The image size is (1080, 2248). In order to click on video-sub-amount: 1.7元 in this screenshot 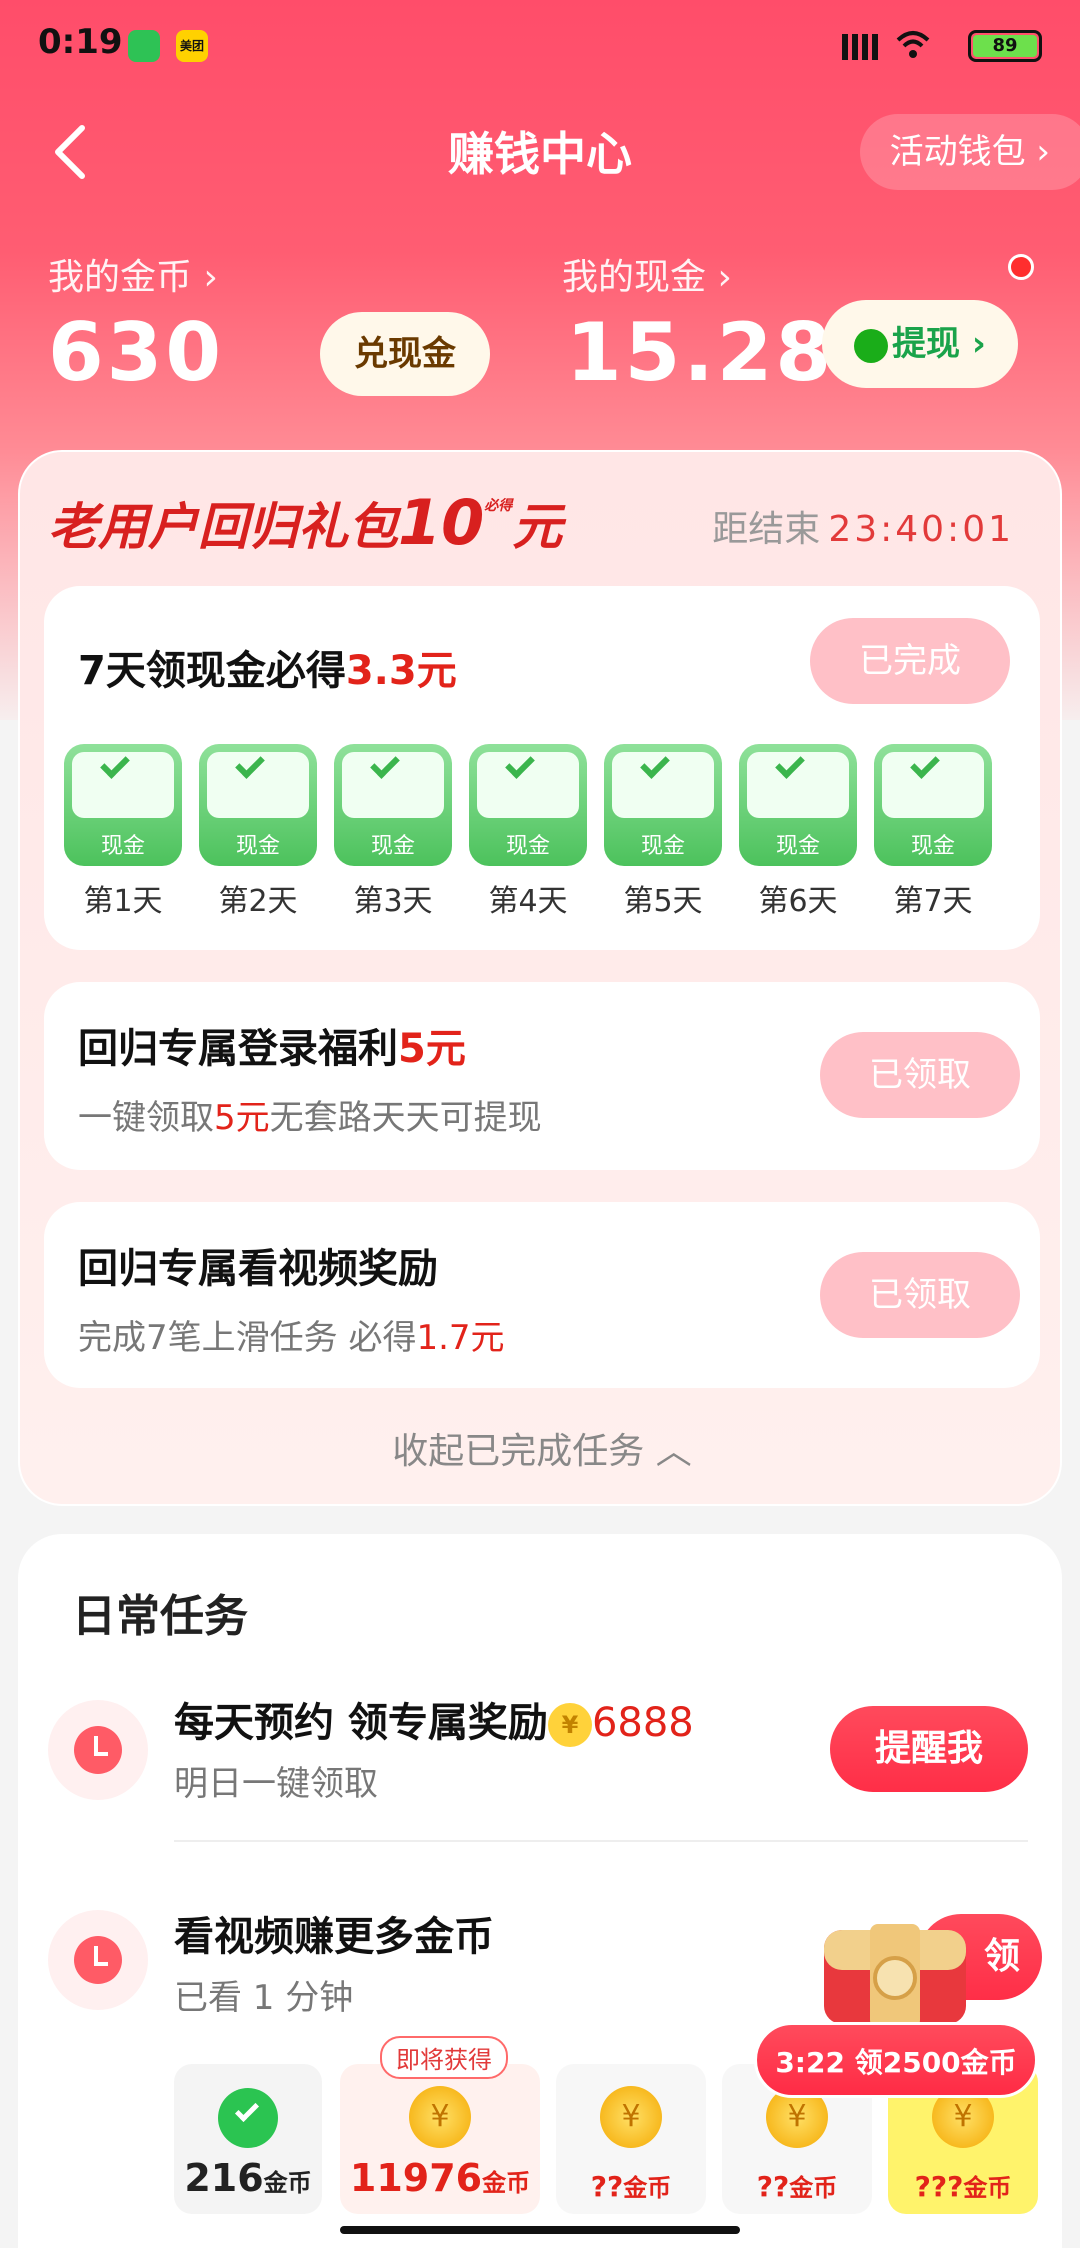, I will do `click(460, 1338)`.